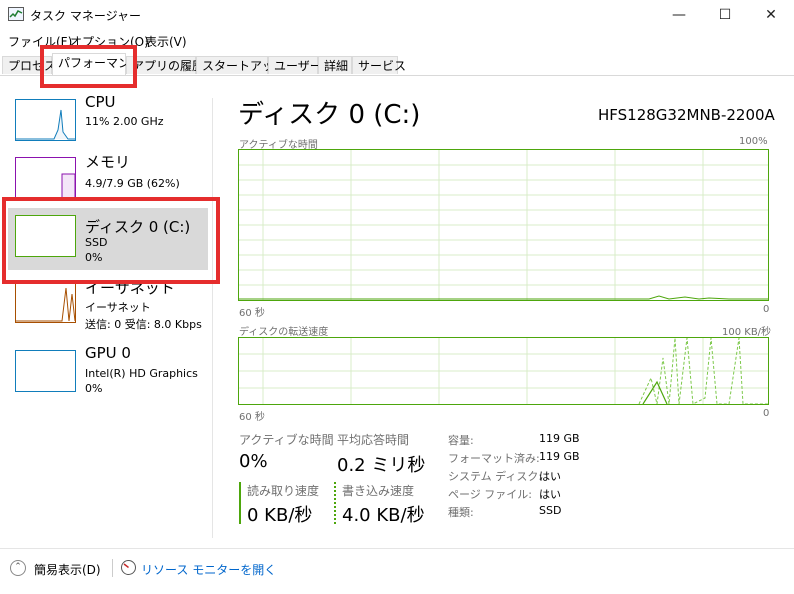  What do you see at coordinates (381, 465) in the screenshot?
I see `response-time-value: 0.2 ミリ秒` at bounding box center [381, 465].